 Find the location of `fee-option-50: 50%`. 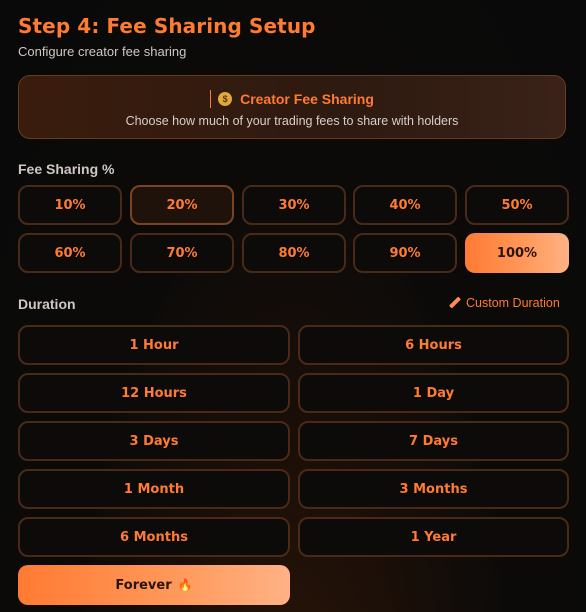

fee-option-50: 50% is located at coordinates (517, 205).